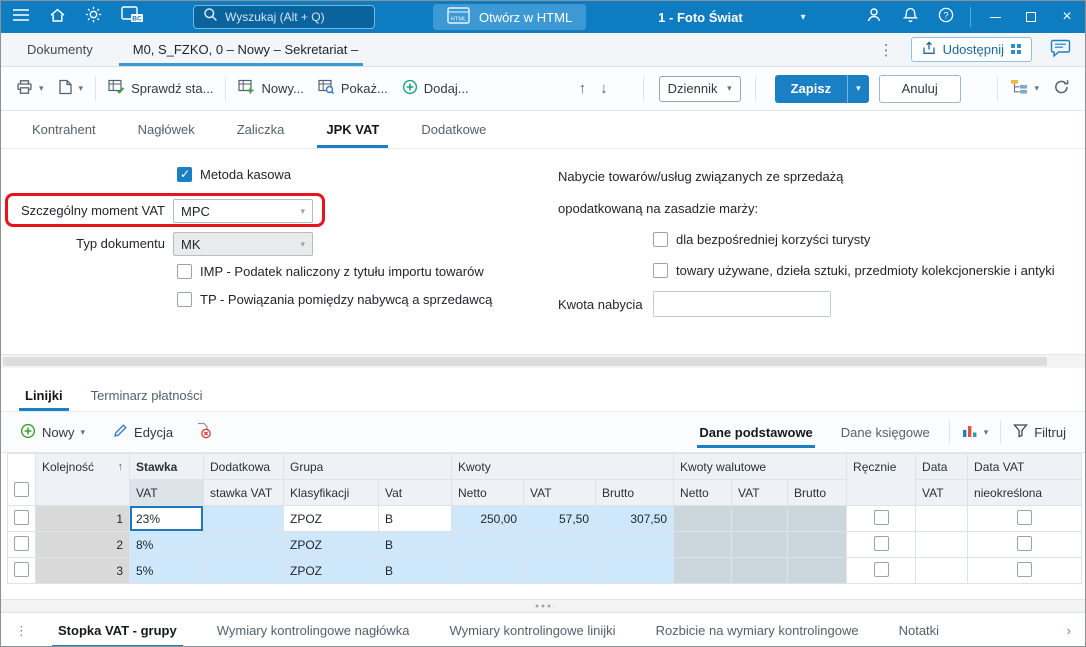 This screenshot has height=647, width=1086. Describe the element at coordinates (942, 466) in the screenshot. I see `column-header-data: Data` at that location.